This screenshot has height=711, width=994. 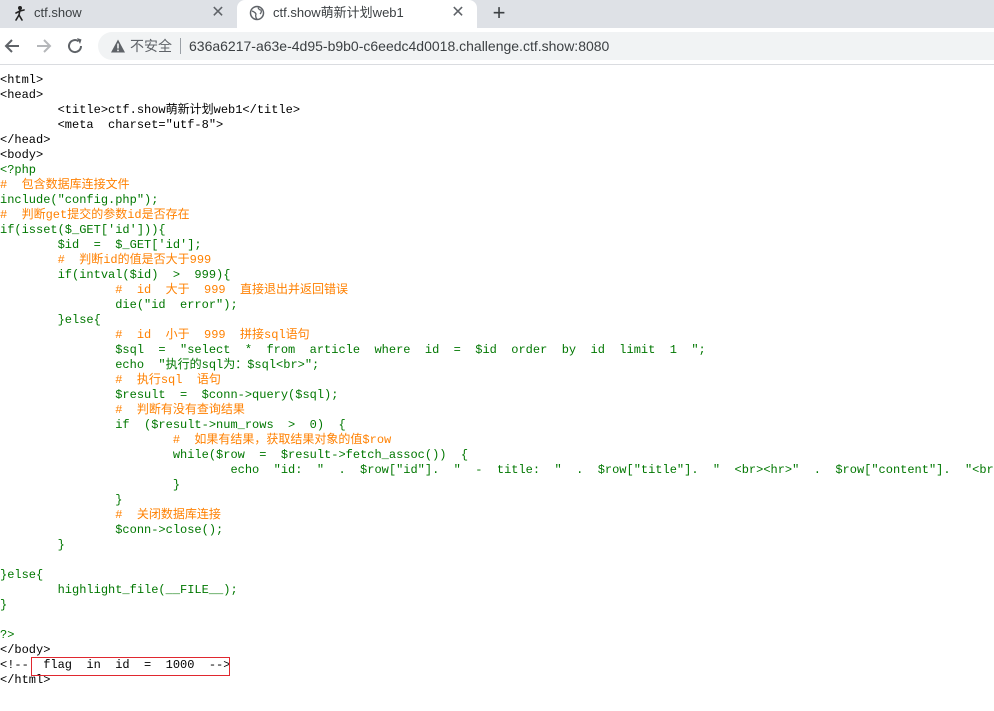 What do you see at coordinates (119, 590) in the screenshot?
I see `code-line: highlight_file(__FILE__);` at bounding box center [119, 590].